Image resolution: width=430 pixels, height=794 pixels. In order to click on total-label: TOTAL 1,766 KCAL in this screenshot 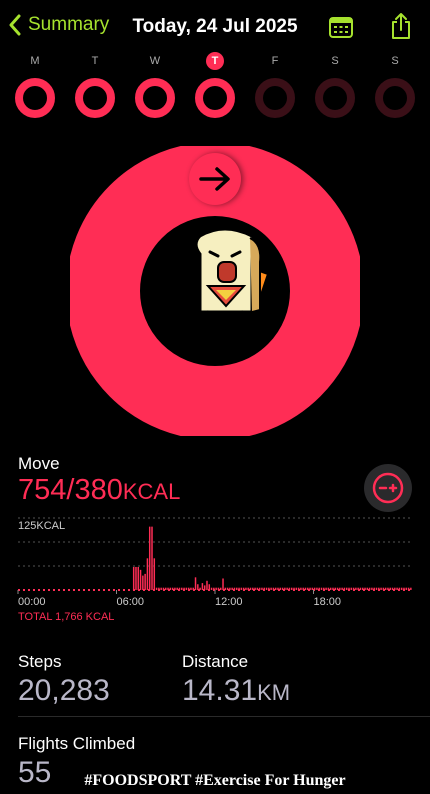, I will do `click(66, 617)`.